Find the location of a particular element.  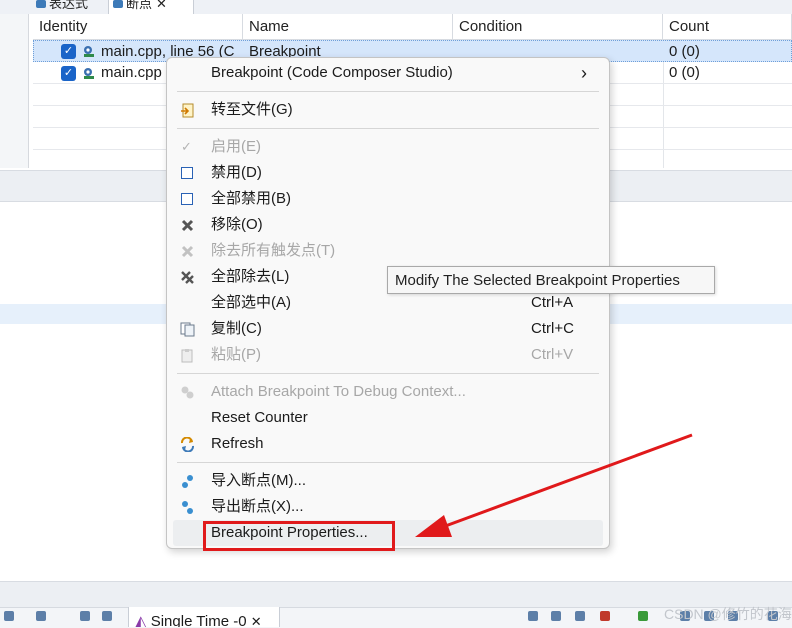

annotation-arrow is located at coordinates (554, 485).